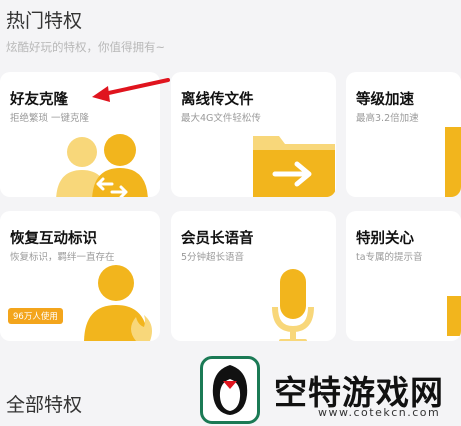 The height and width of the screenshot is (426, 461). What do you see at coordinates (379, 412) in the screenshot?
I see `watermark-url: www.cotekcn.com` at bounding box center [379, 412].